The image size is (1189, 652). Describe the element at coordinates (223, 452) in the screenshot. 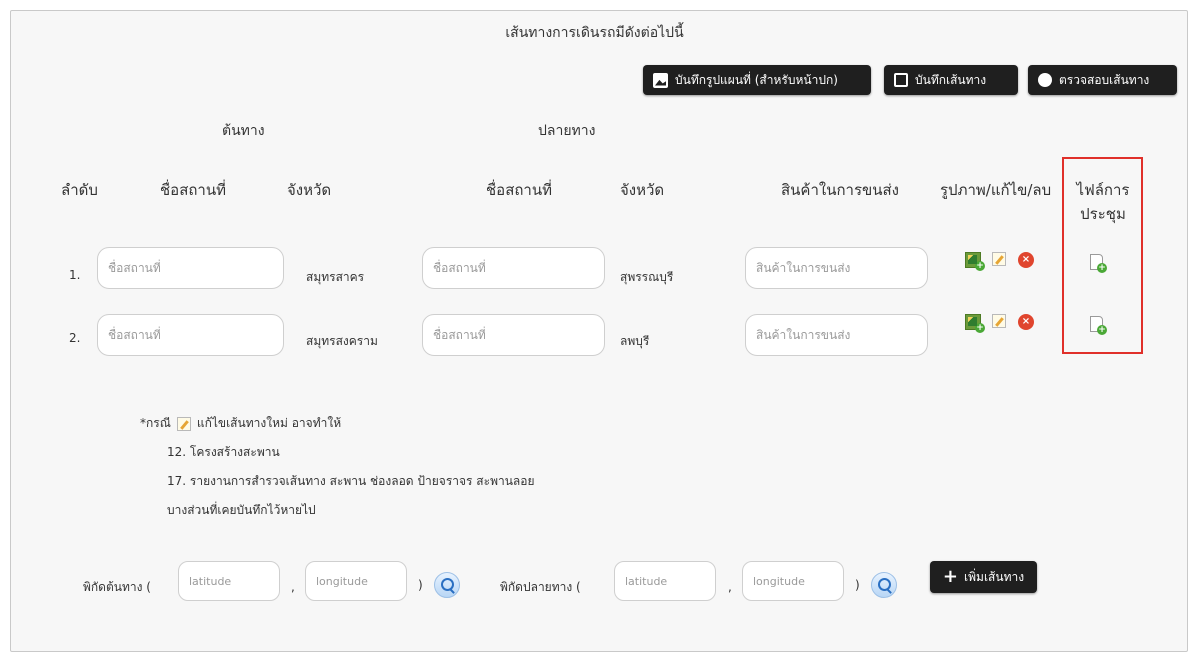

I see `note-line: 12. โครงสร้างสะพาน` at that location.